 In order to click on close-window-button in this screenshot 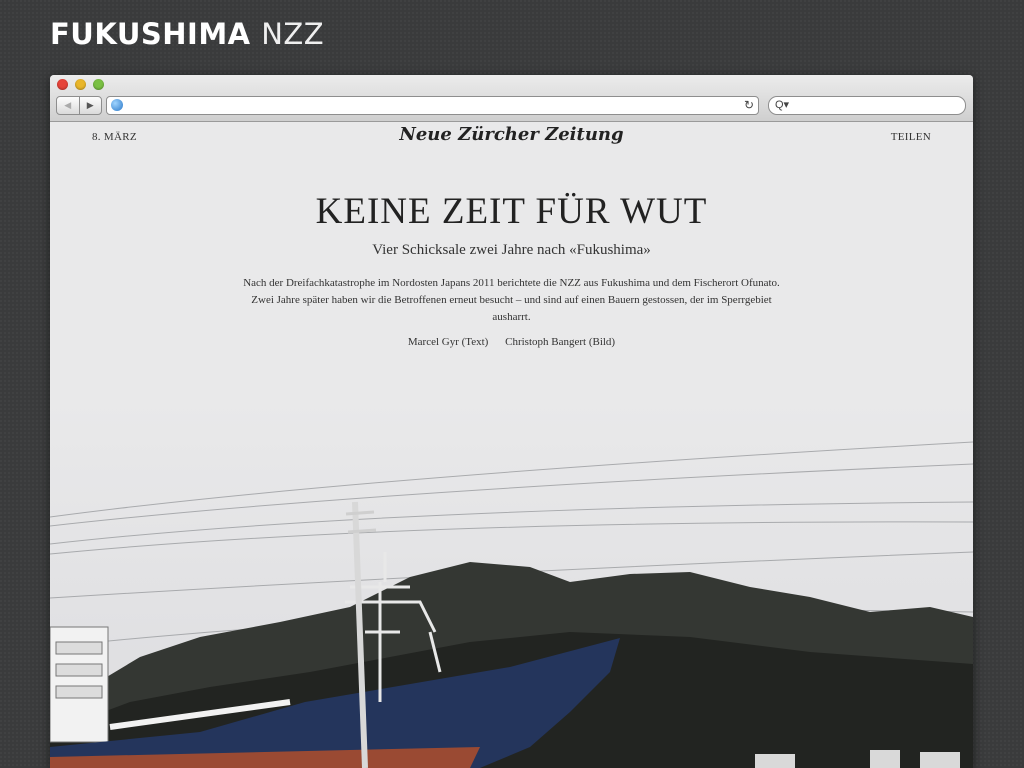, I will do `click(62, 84)`.